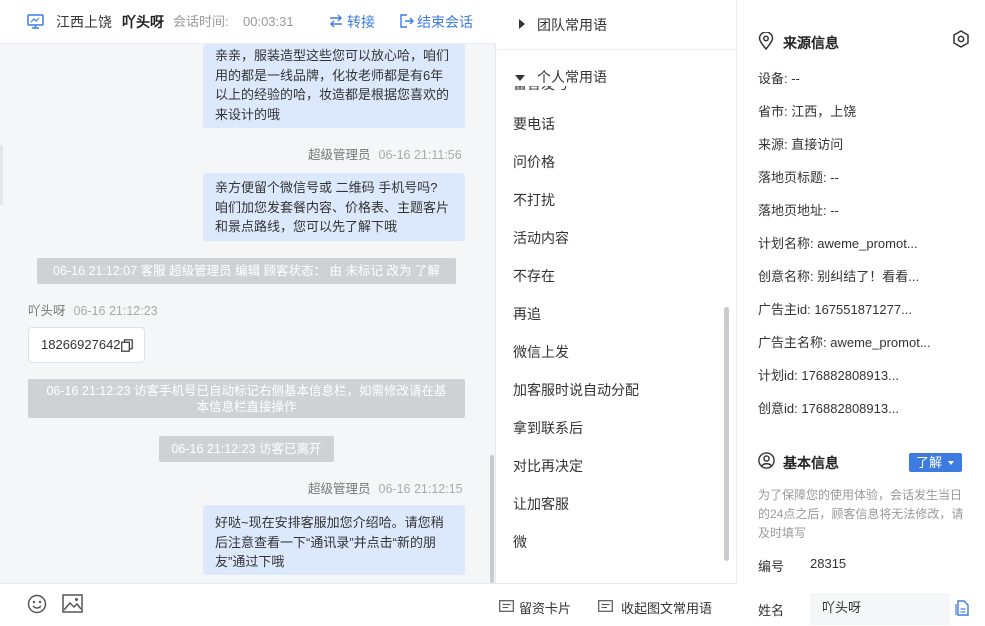  Describe the element at coordinates (617, 77) in the screenshot. I see `personal-phrases-group: 个人常用语` at that location.